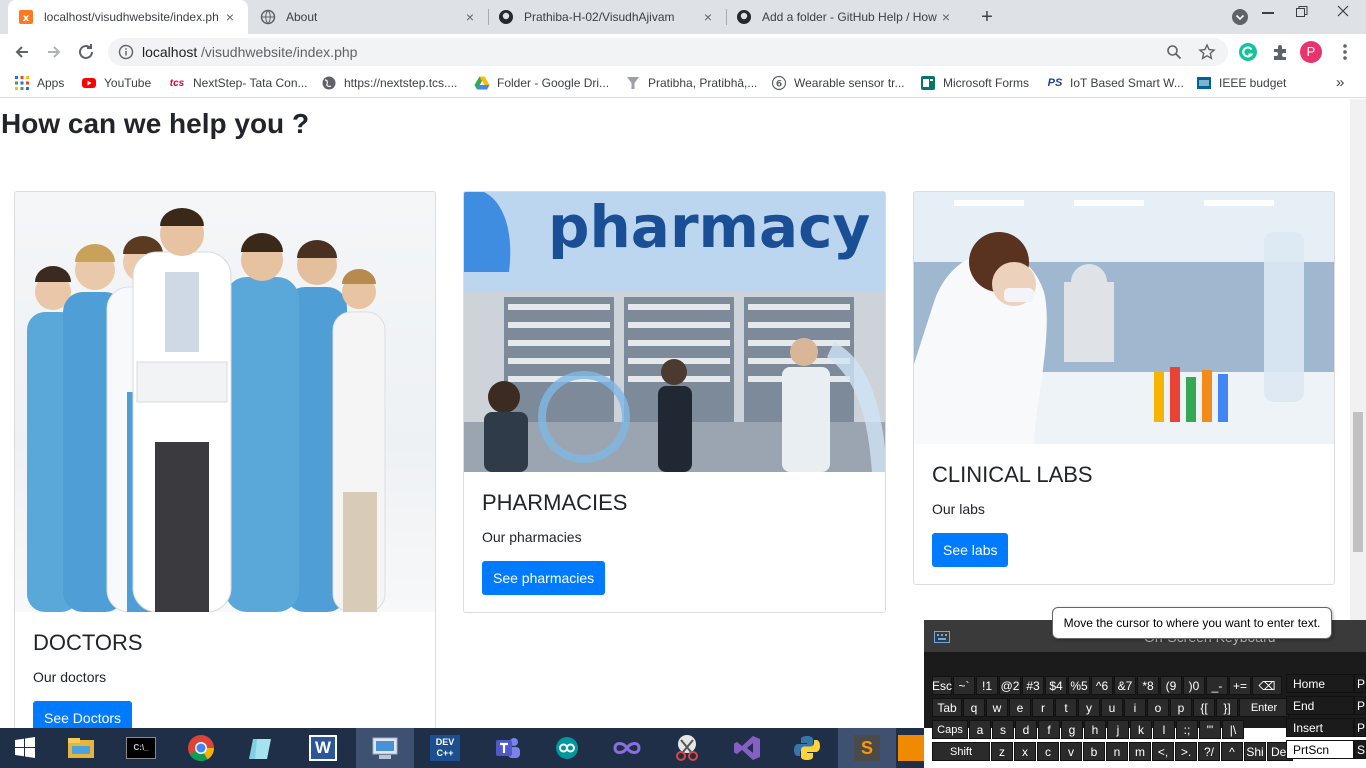 This screenshot has width=1366, height=768. Describe the element at coordinates (1118, 729) in the screenshot. I see `osk-key: j` at that location.